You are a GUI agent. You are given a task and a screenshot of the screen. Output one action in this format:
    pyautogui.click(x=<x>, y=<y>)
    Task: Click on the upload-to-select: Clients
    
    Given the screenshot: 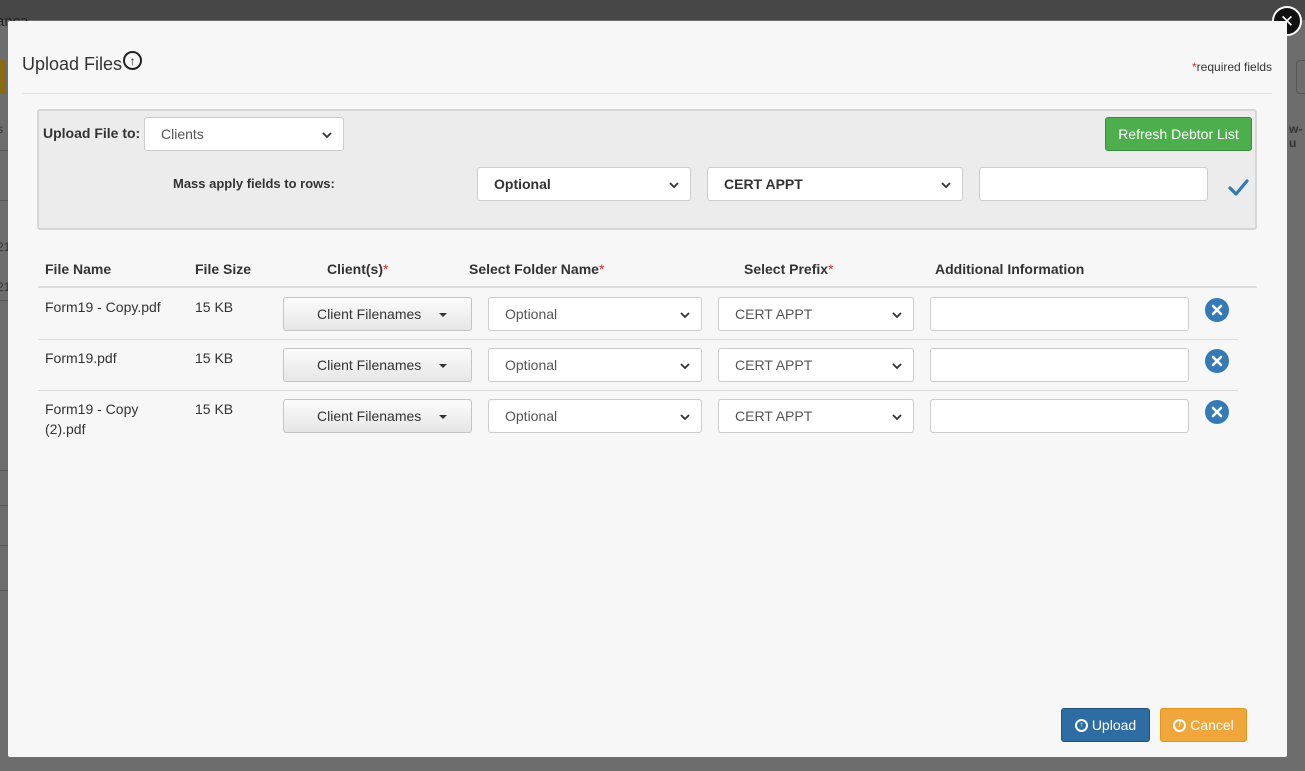 What is the action you would take?
    pyautogui.click(x=244, y=134)
    